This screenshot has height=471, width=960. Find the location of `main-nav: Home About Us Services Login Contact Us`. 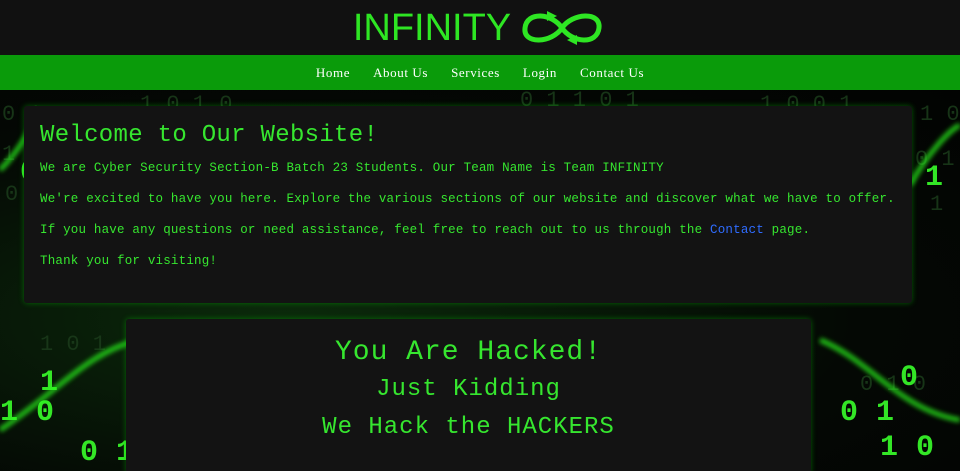

main-nav: Home About Us Services Login Contact Us is located at coordinates (480, 72).